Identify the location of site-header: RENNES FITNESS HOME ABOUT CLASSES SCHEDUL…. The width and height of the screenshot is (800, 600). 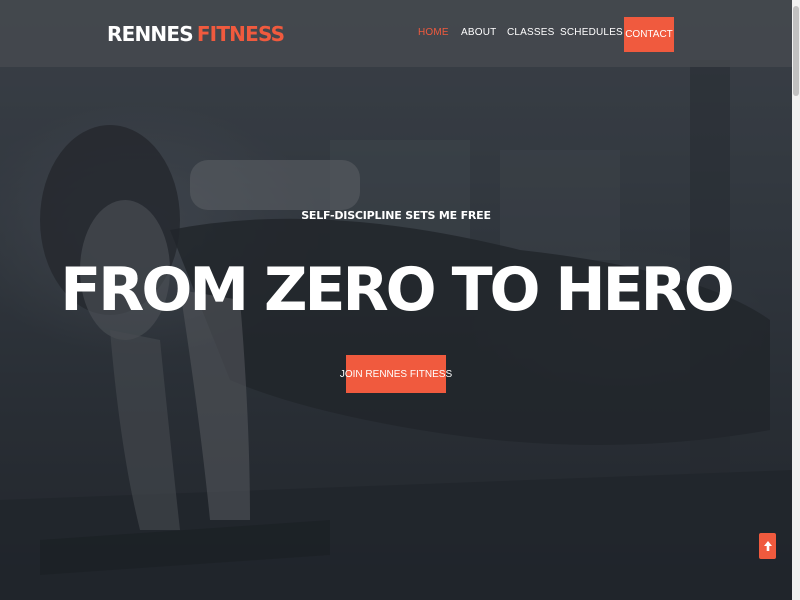
(396, 33).